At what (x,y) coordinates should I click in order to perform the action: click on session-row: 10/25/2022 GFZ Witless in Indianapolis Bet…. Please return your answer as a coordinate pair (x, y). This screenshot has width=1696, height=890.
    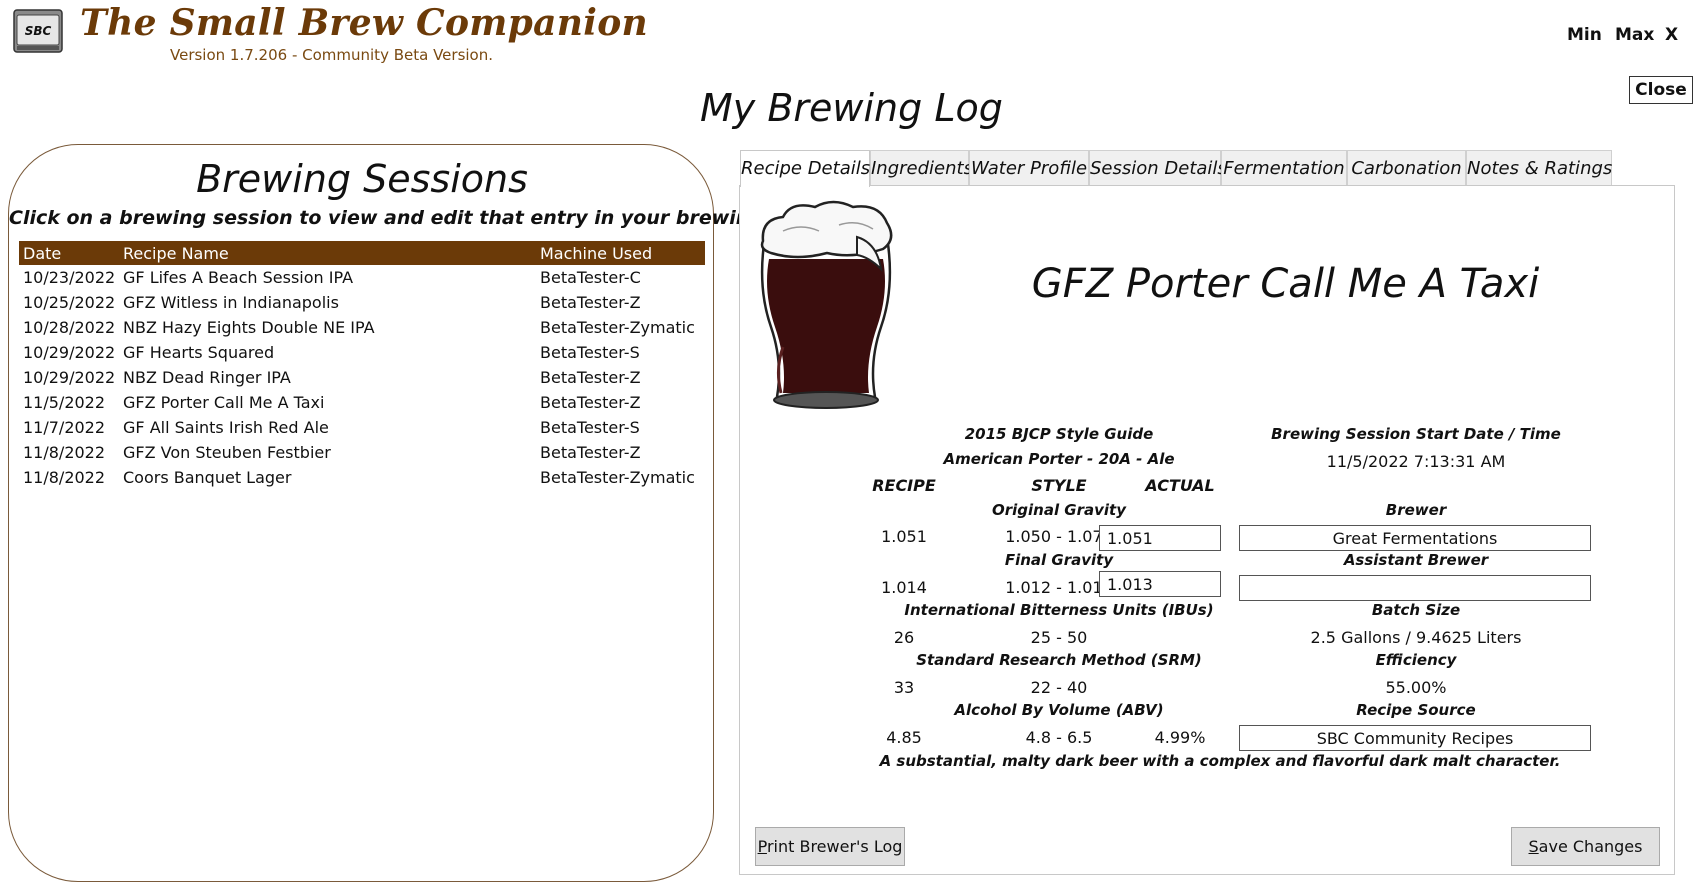
    Looking at the image, I should click on (362, 302).